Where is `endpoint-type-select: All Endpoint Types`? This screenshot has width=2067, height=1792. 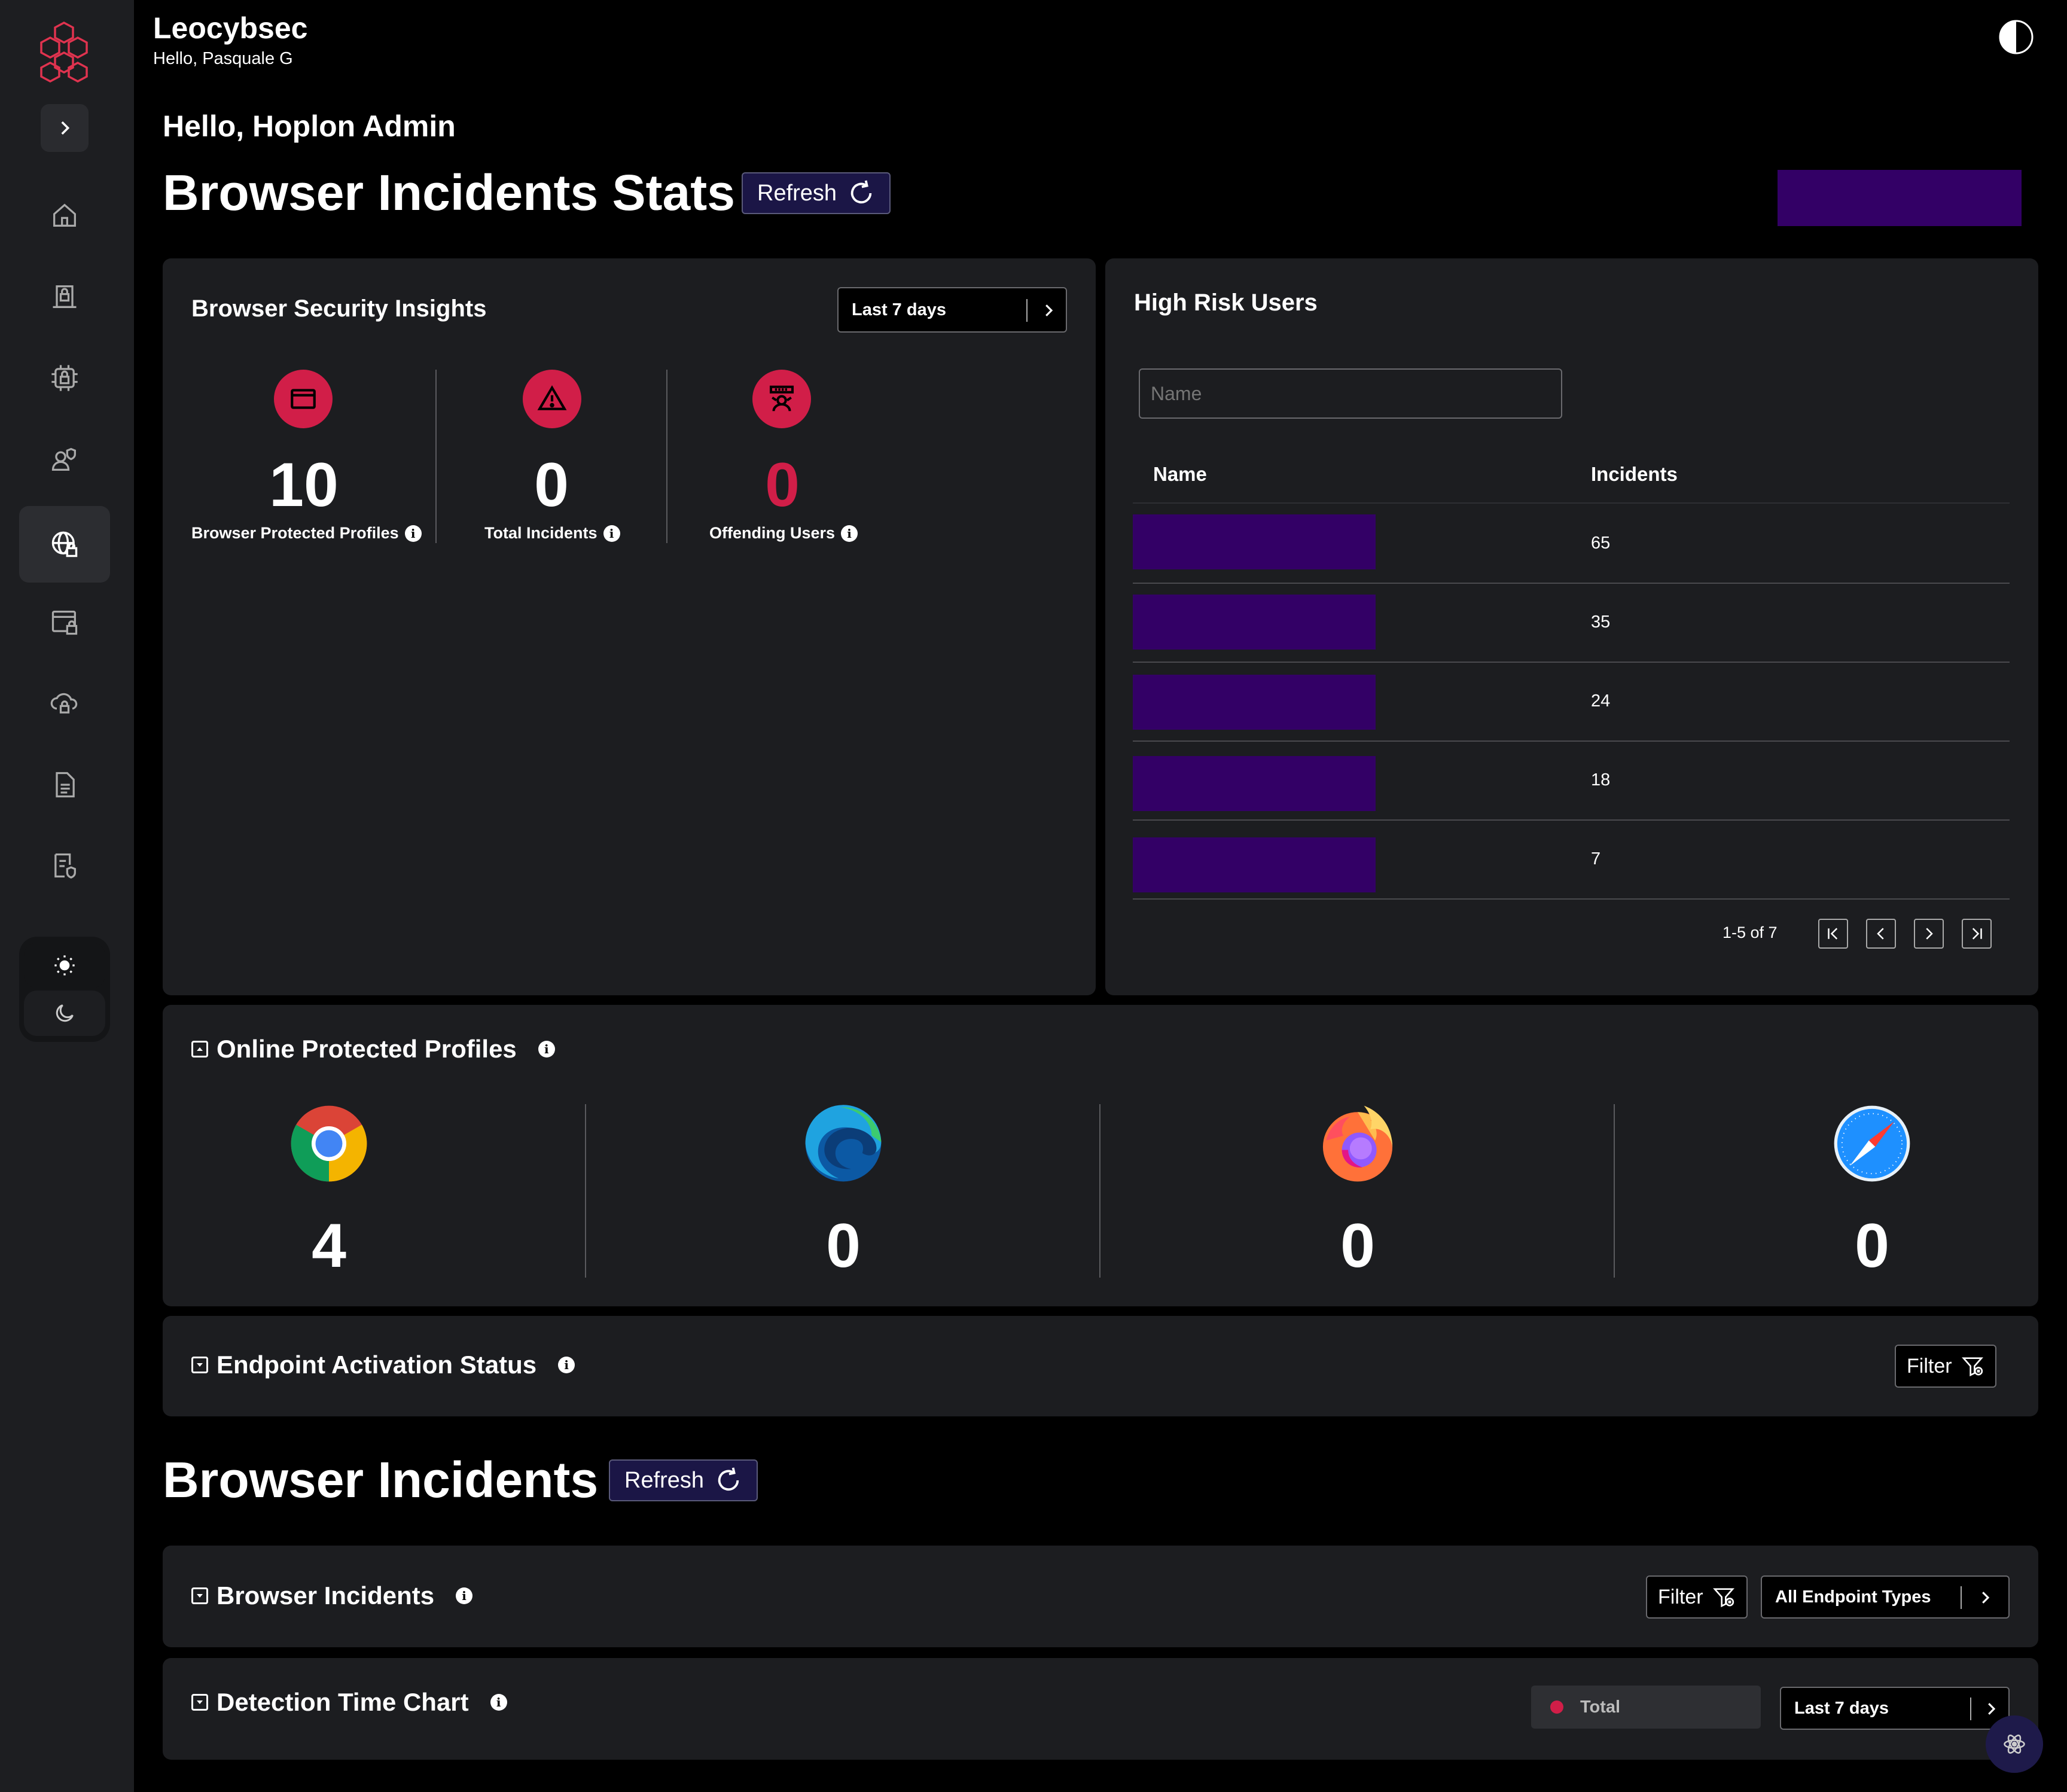 endpoint-type-select: All Endpoint Types is located at coordinates (1886, 1597).